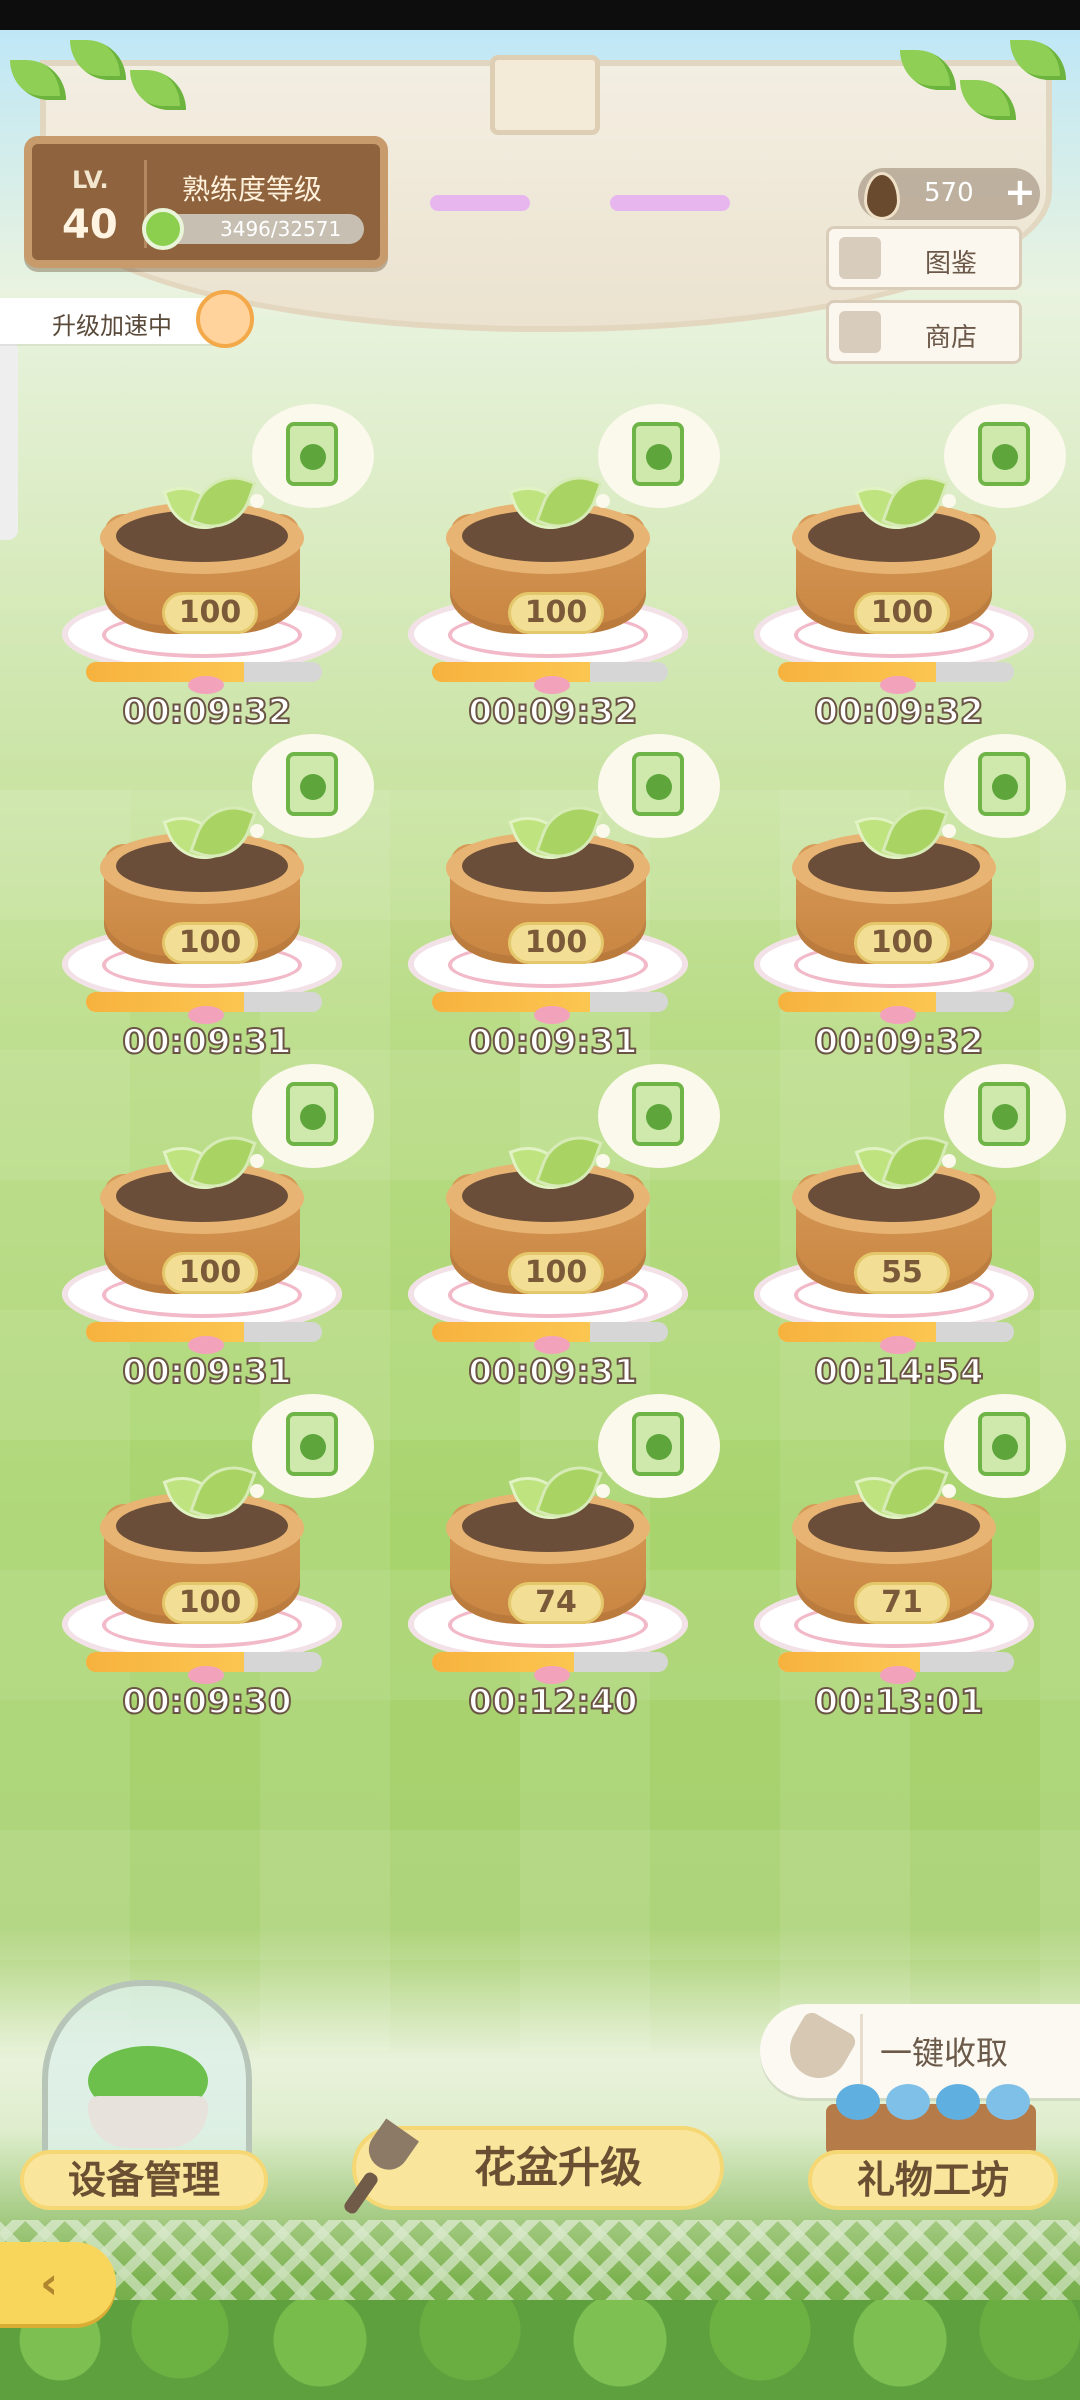 This screenshot has height=2400, width=1080. Describe the element at coordinates (564, 1564) in the screenshot. I see `flower-pot: 74 00:12:40` at that location.